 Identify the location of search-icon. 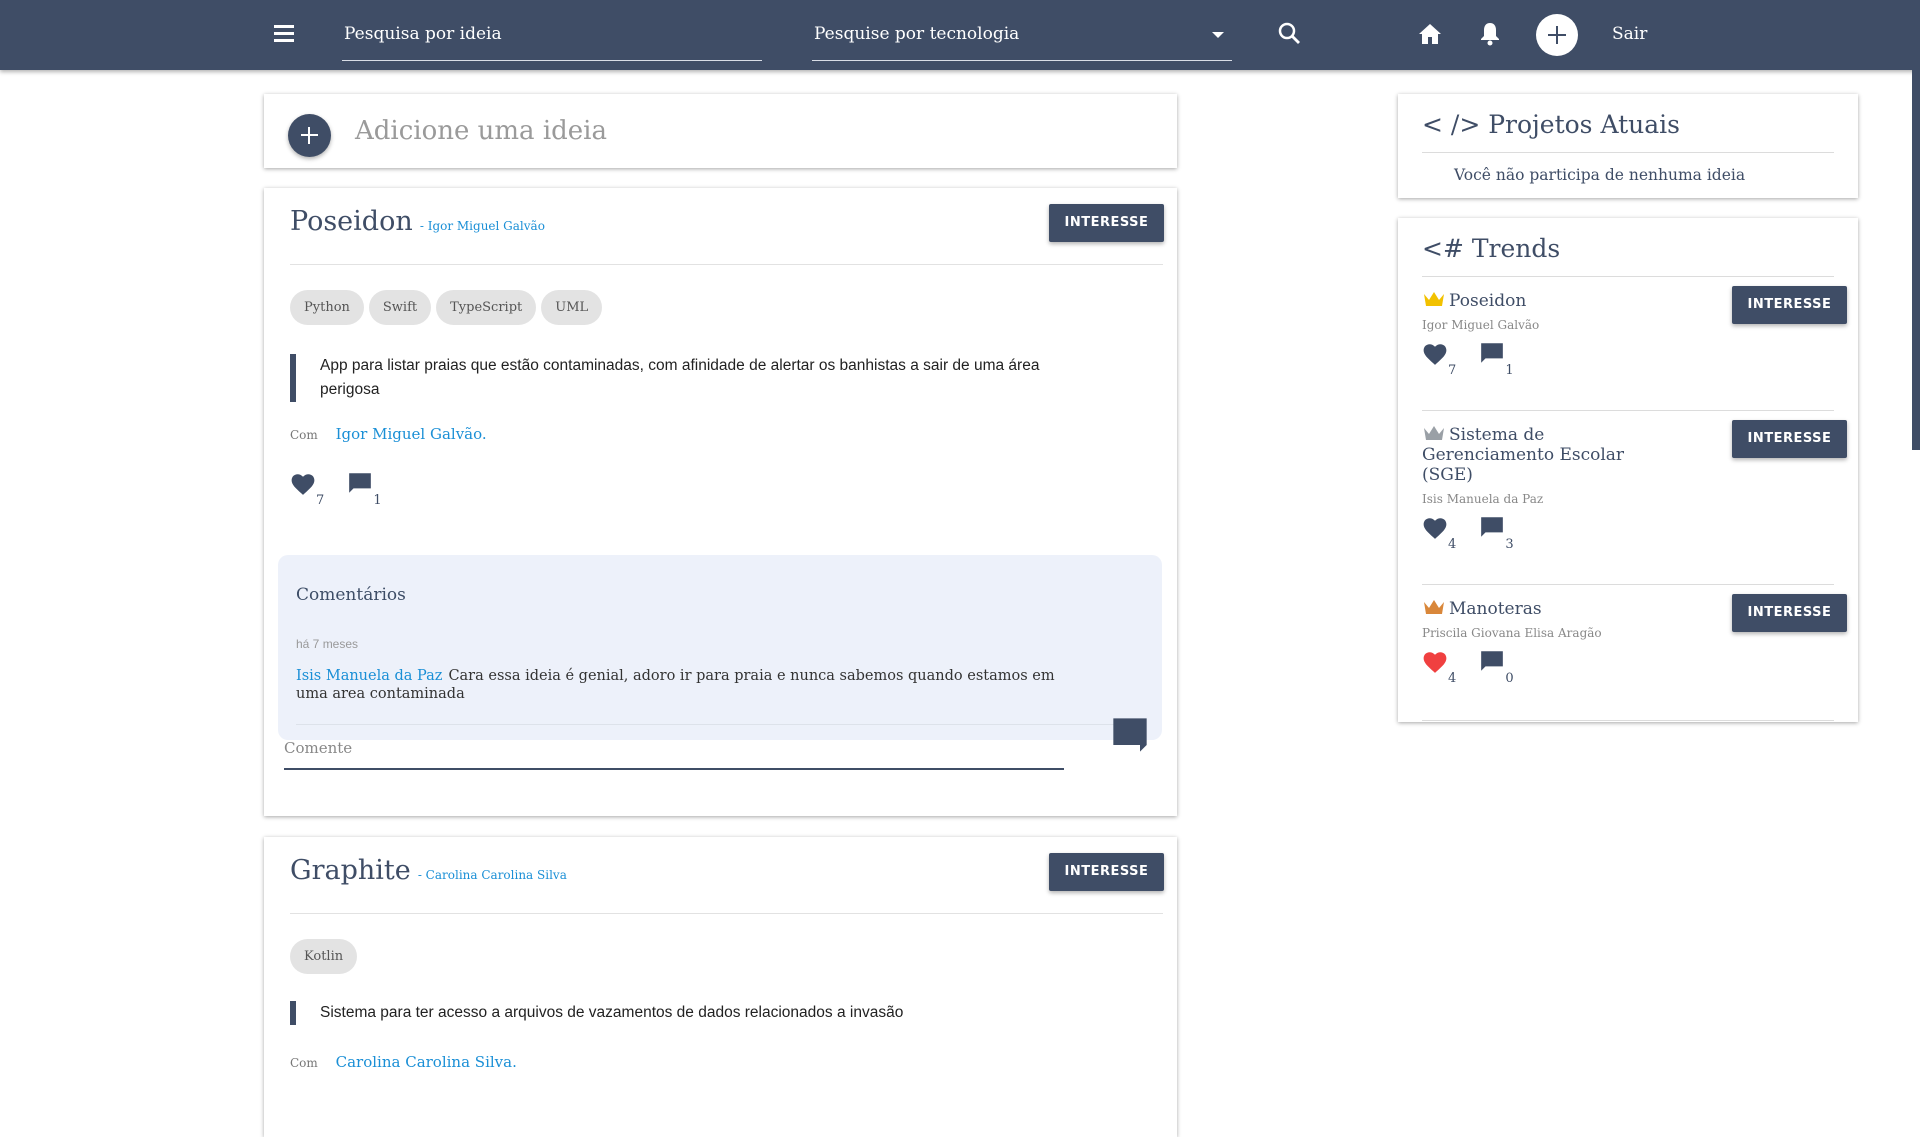
(1290, 34).